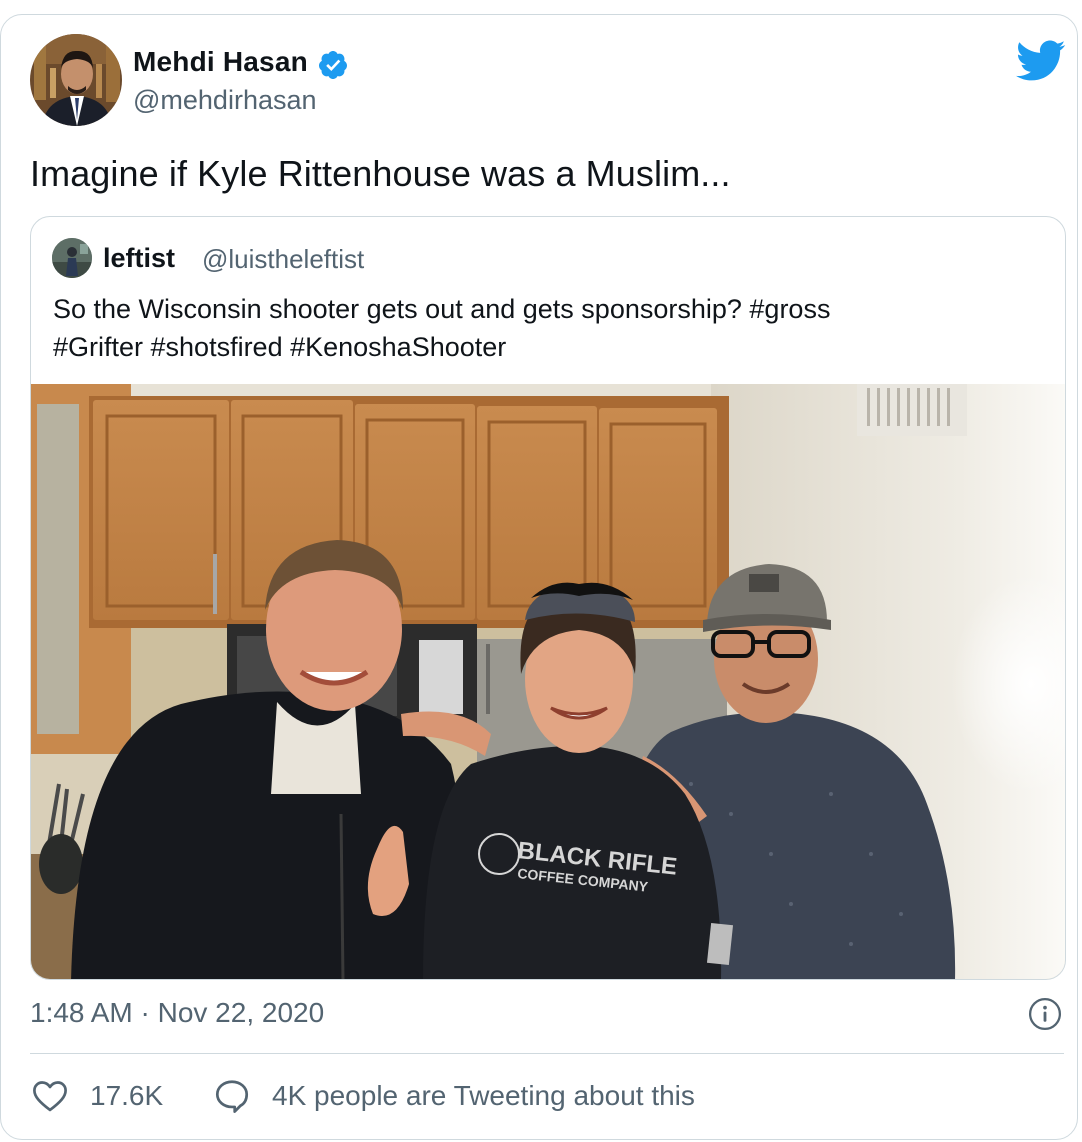 This screenshot has width=1082, height=1142. I want to click on conversation-link: 4K people are Tweeting about this, so click(483, 1096).